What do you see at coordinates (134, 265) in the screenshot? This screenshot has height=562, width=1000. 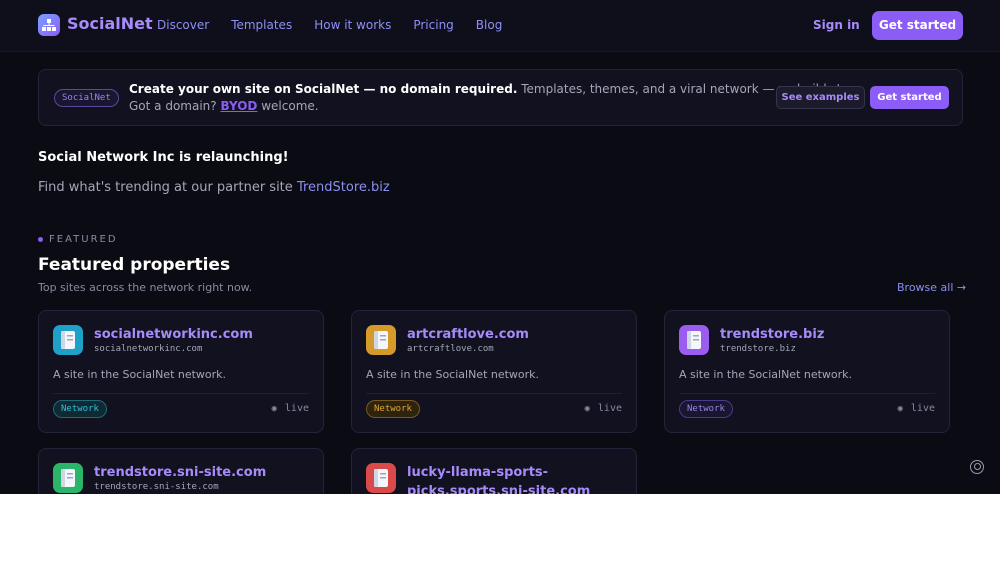 I see `section-title: Featured properties` at bounding box center [134, 265].